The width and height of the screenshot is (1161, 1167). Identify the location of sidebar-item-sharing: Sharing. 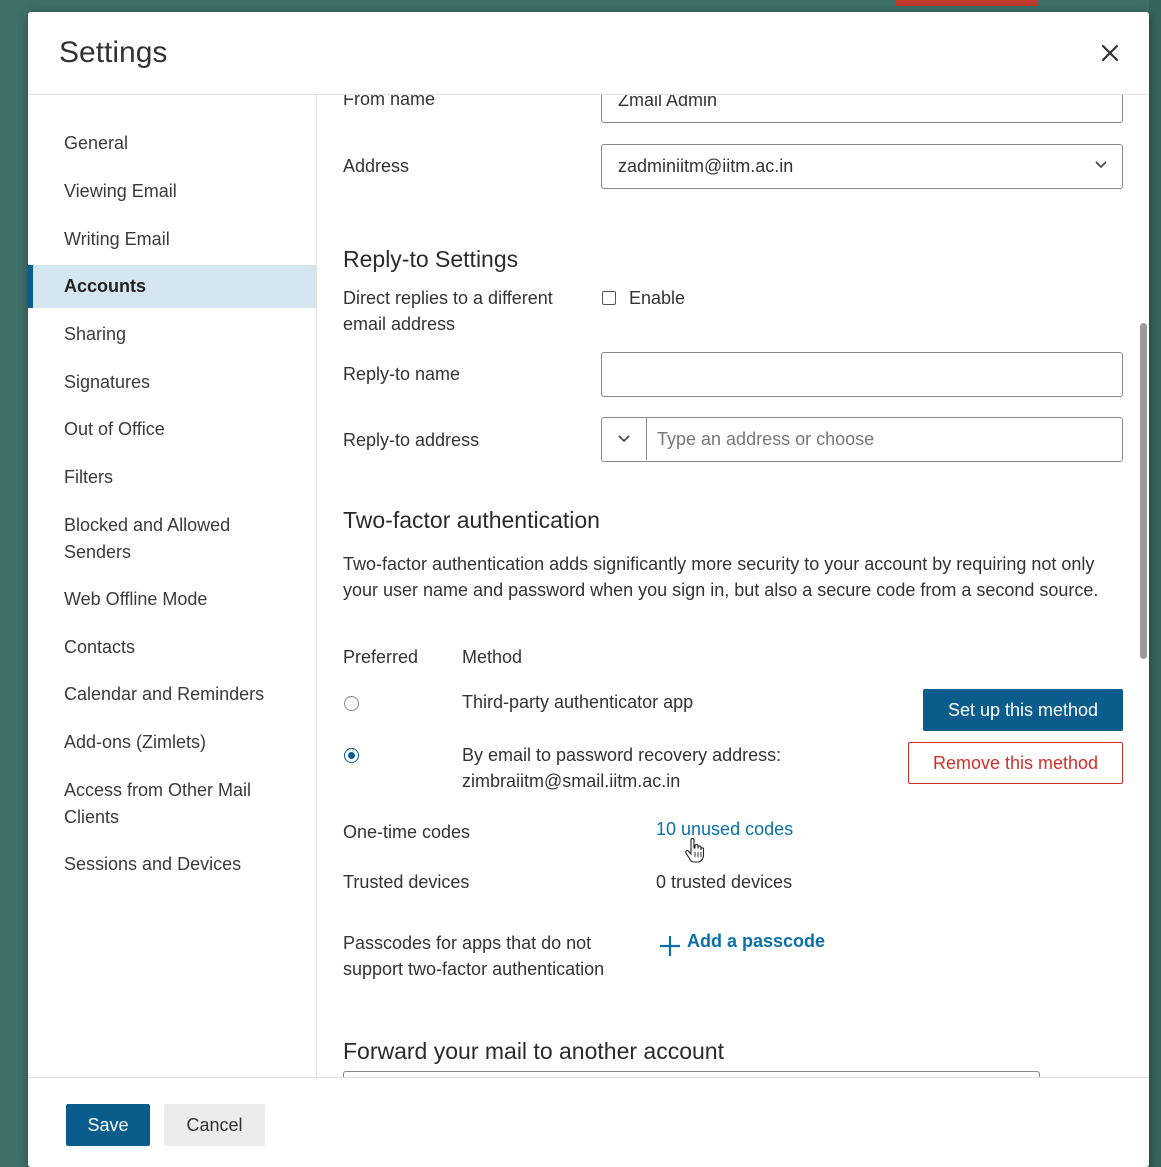
(172, 334).